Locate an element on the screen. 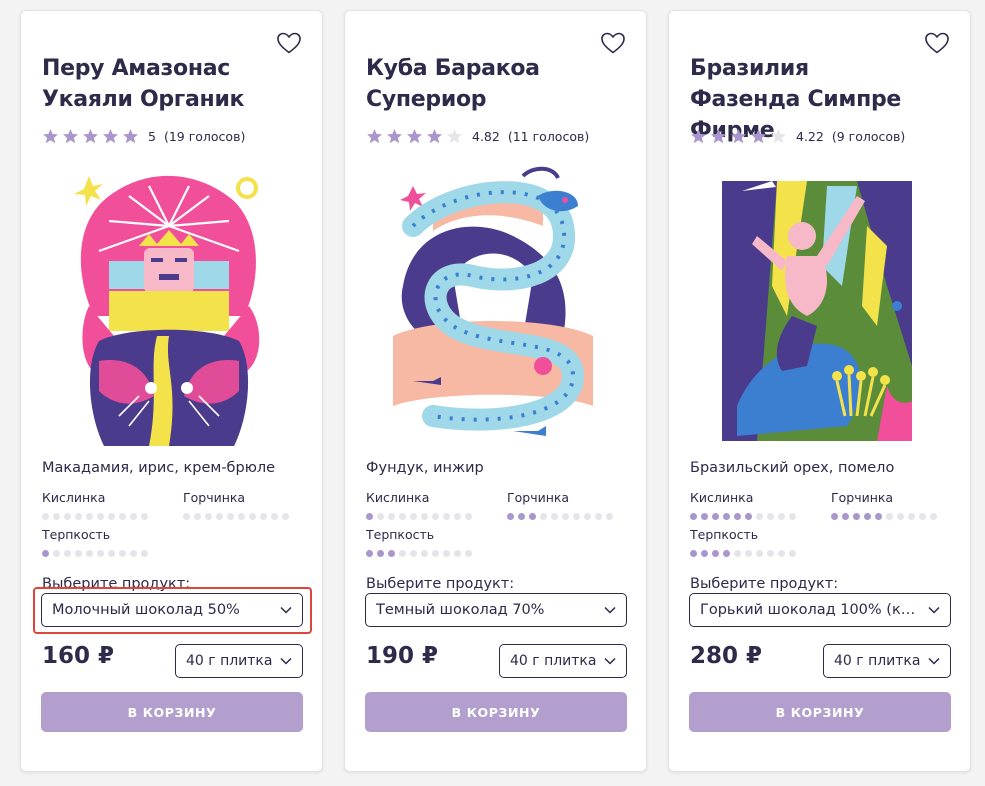 This screenshot has height=786, width=985. product-title: Перу Амазонас Укаяли Органик is located at coordinates (157, 84).